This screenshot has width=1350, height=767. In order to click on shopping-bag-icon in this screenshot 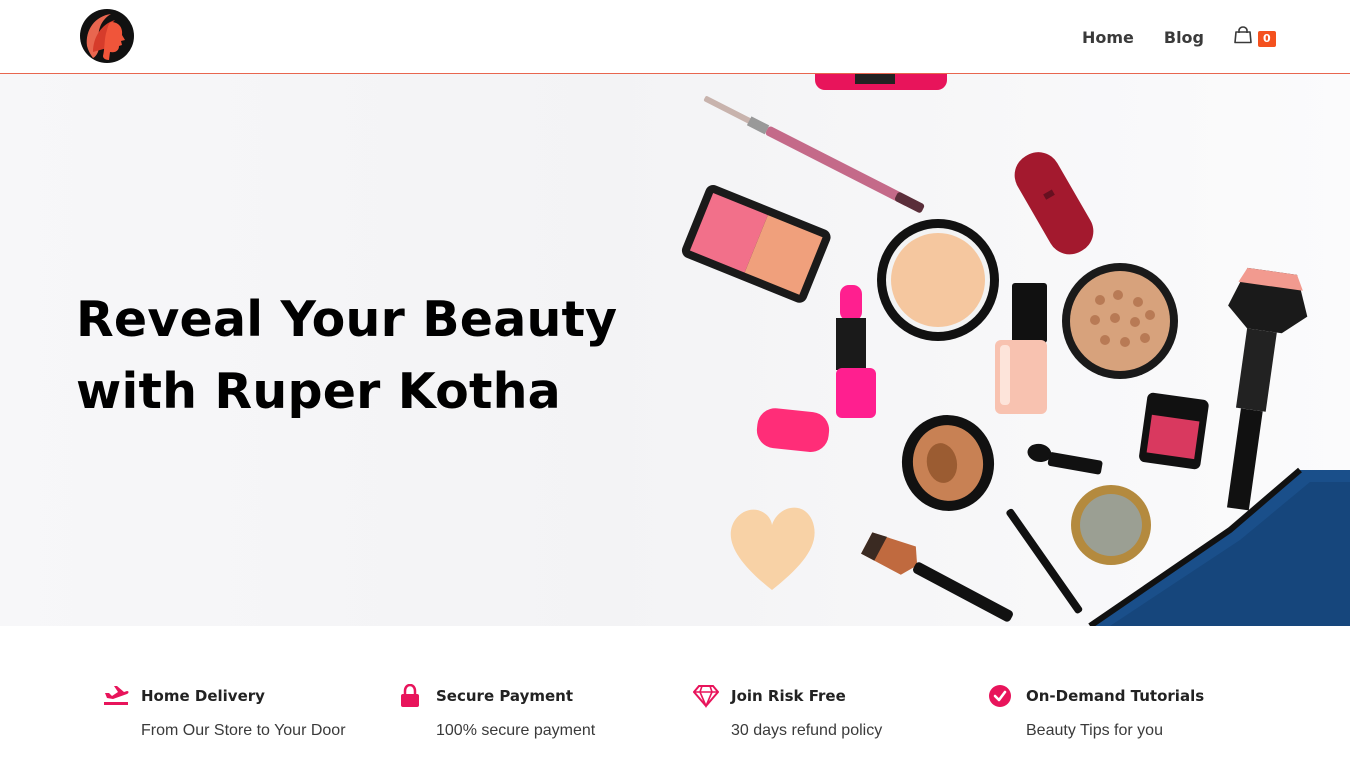, I will do `click(1243, 35)`.